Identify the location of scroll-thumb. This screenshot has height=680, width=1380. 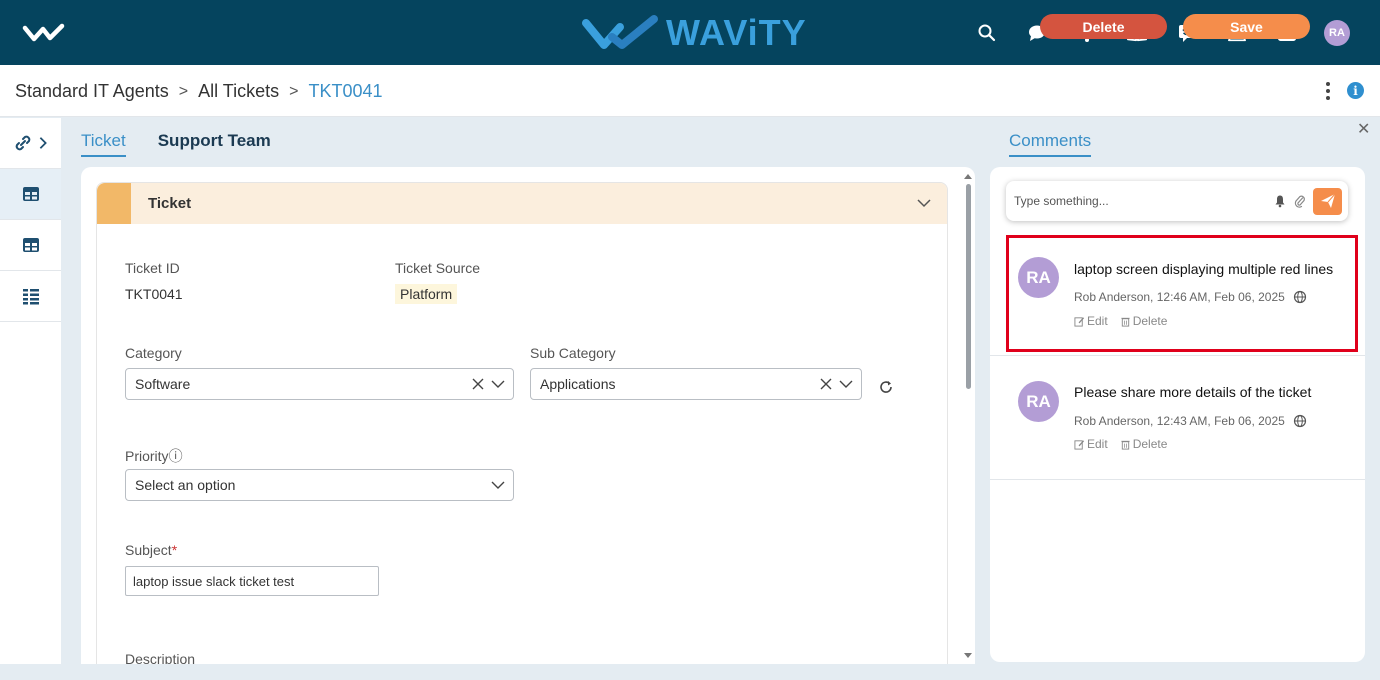
(968, 286).